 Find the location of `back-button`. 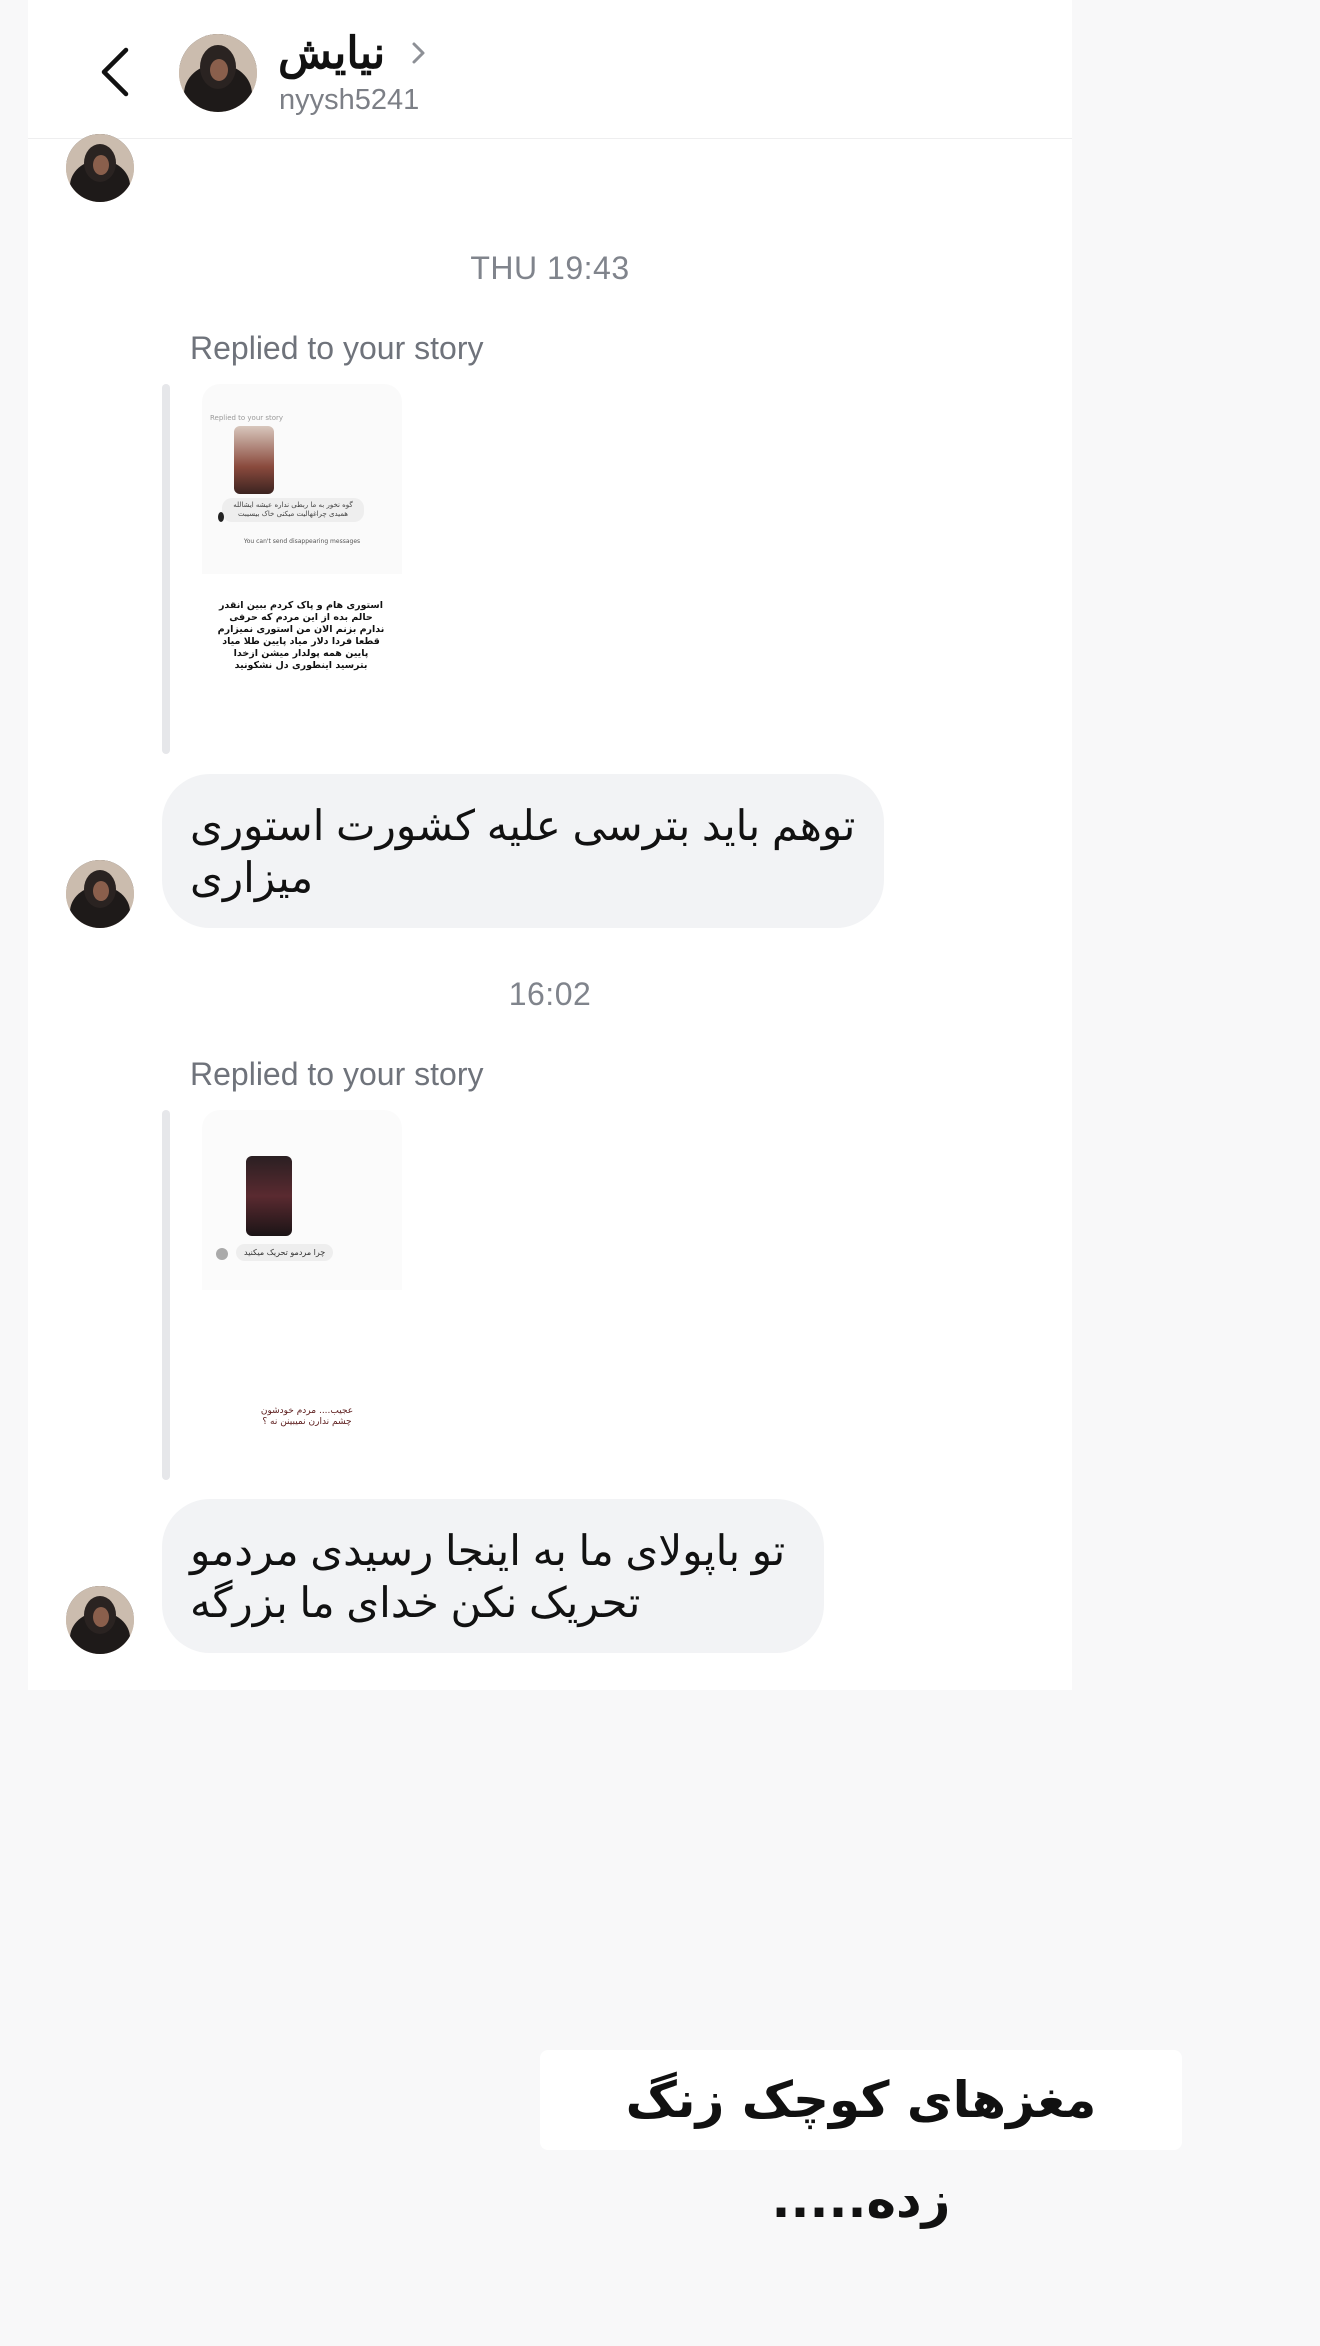

back-button is located at coordinates (115, 72).